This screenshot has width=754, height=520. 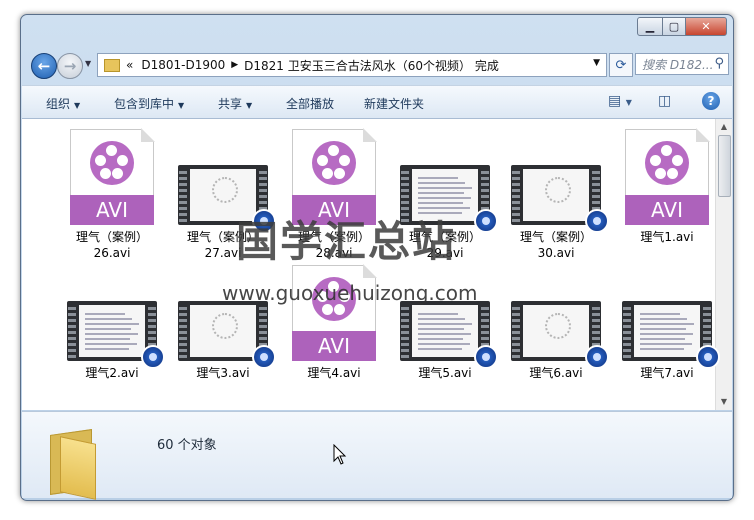 I want to click on share-button: 共享 ▼, so click(x=235, y=103).